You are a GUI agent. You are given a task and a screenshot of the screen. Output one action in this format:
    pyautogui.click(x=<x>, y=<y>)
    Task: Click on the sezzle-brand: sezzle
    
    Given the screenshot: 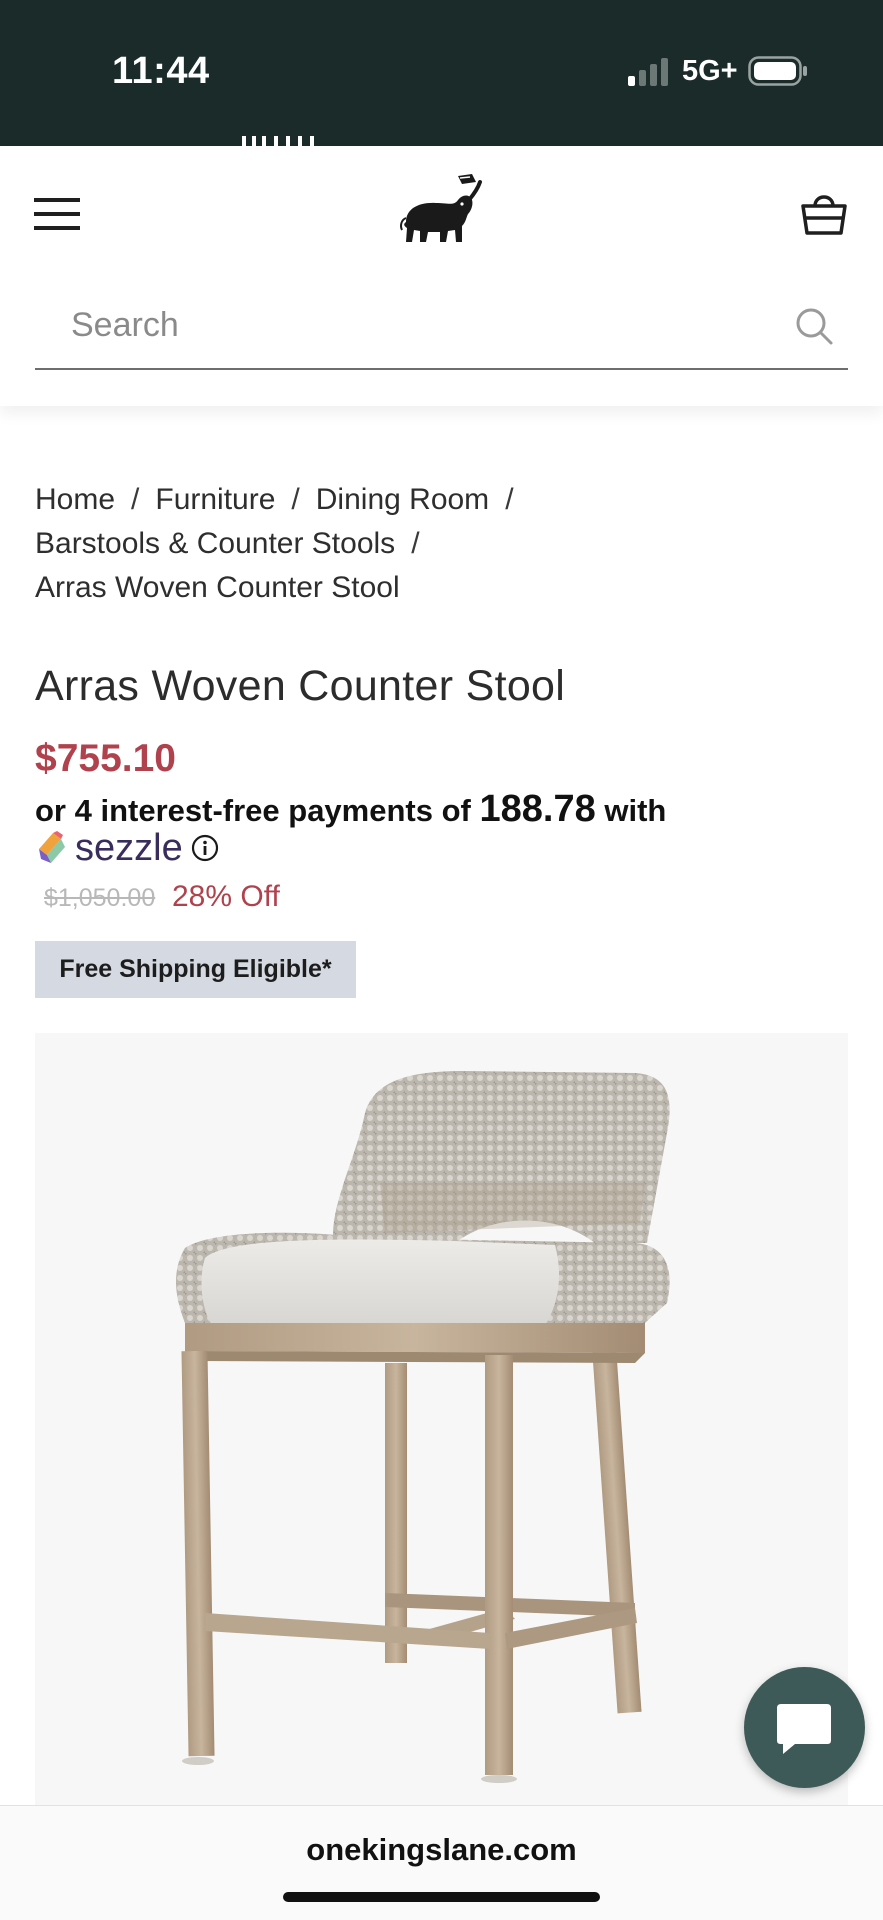 What is the action you would take?
    pyautogui.click(x=127, y=848)
    